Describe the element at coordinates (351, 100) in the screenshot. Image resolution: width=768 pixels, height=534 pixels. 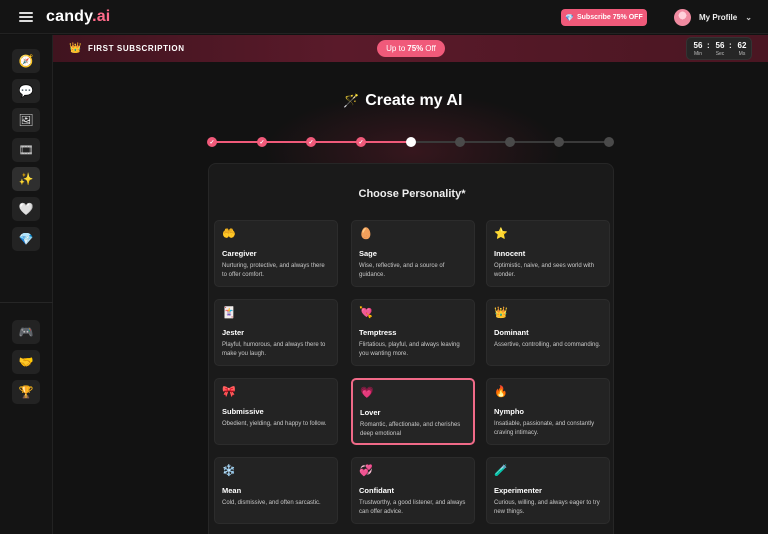
I see `magic-wand-icon: 🪄` at that location.